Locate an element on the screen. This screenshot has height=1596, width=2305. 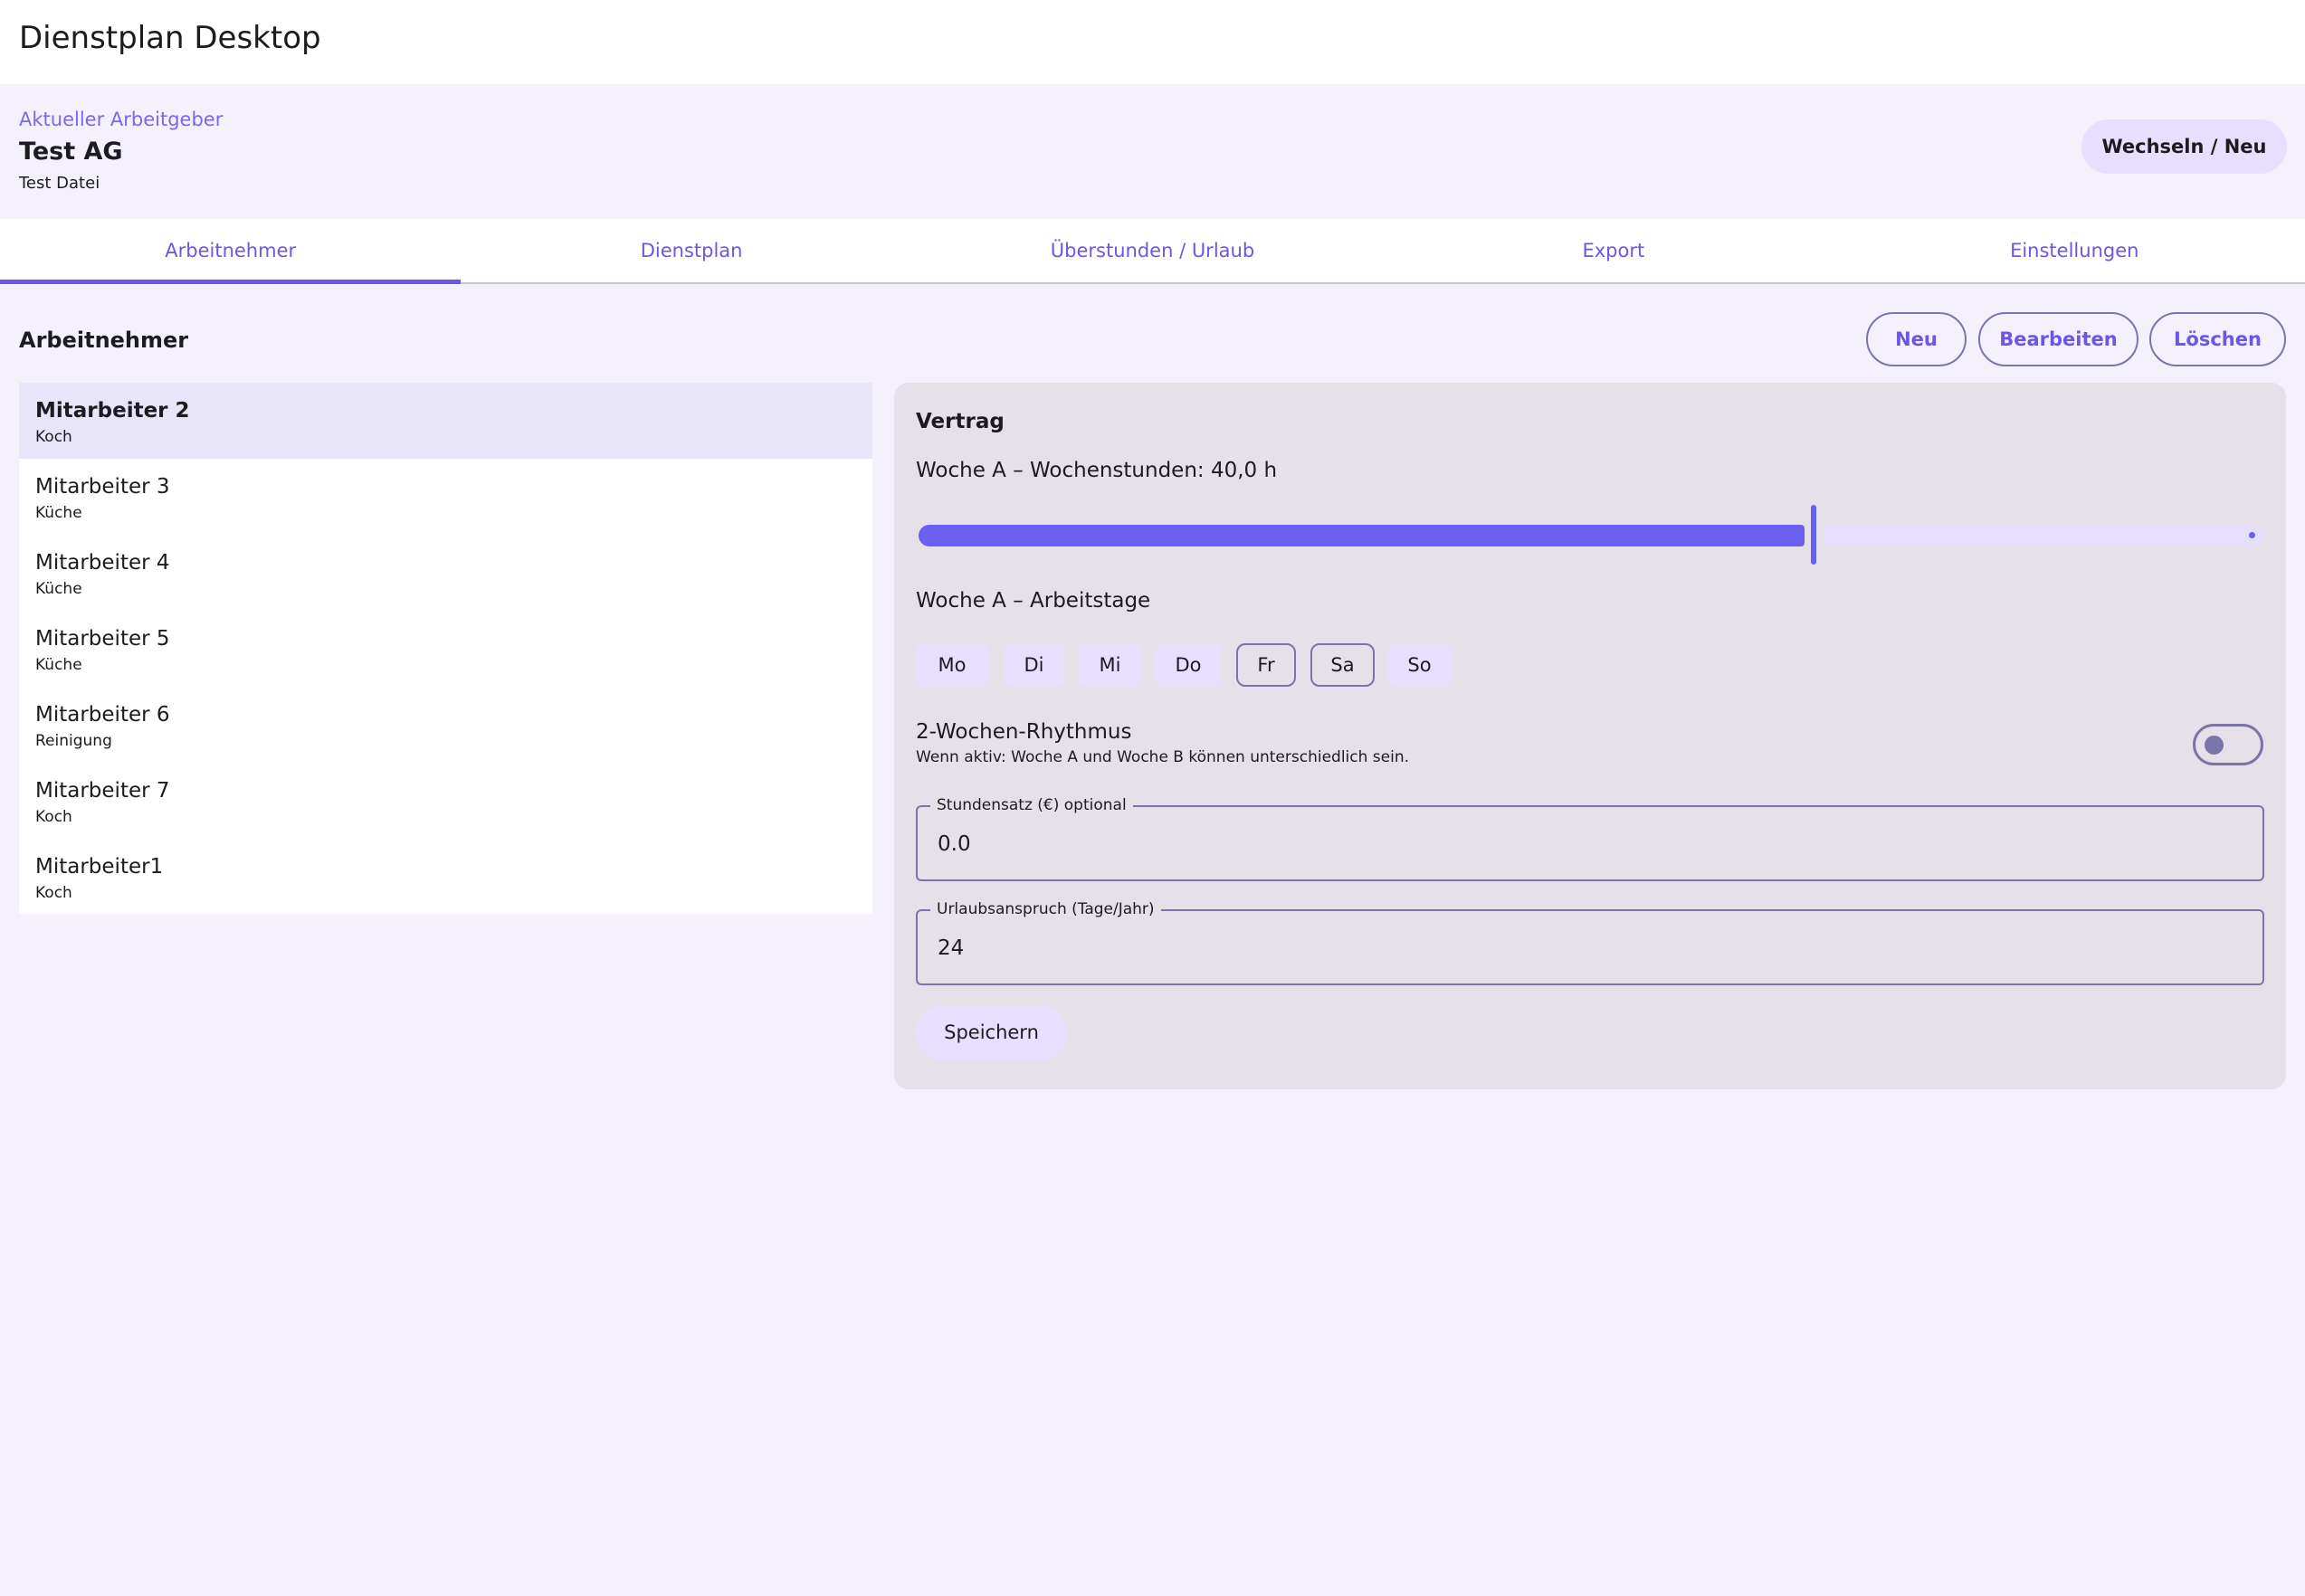
employee-name: Mitarbeiter 5 is located at coordinates (103, 639).